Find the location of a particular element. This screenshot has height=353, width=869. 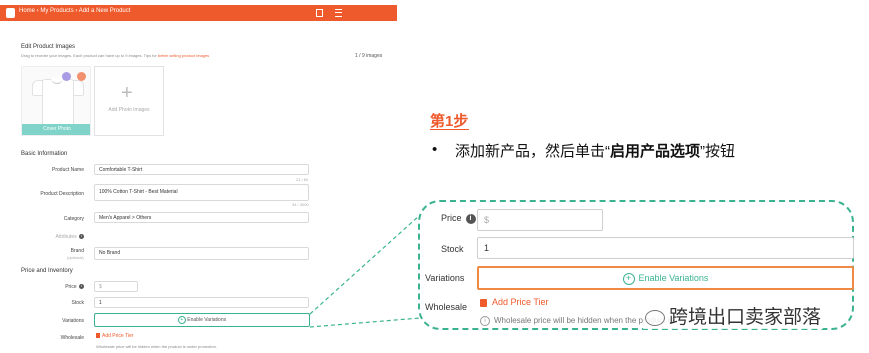

zoom-plus-circle-icon: + is located at coordinates (628, 278).